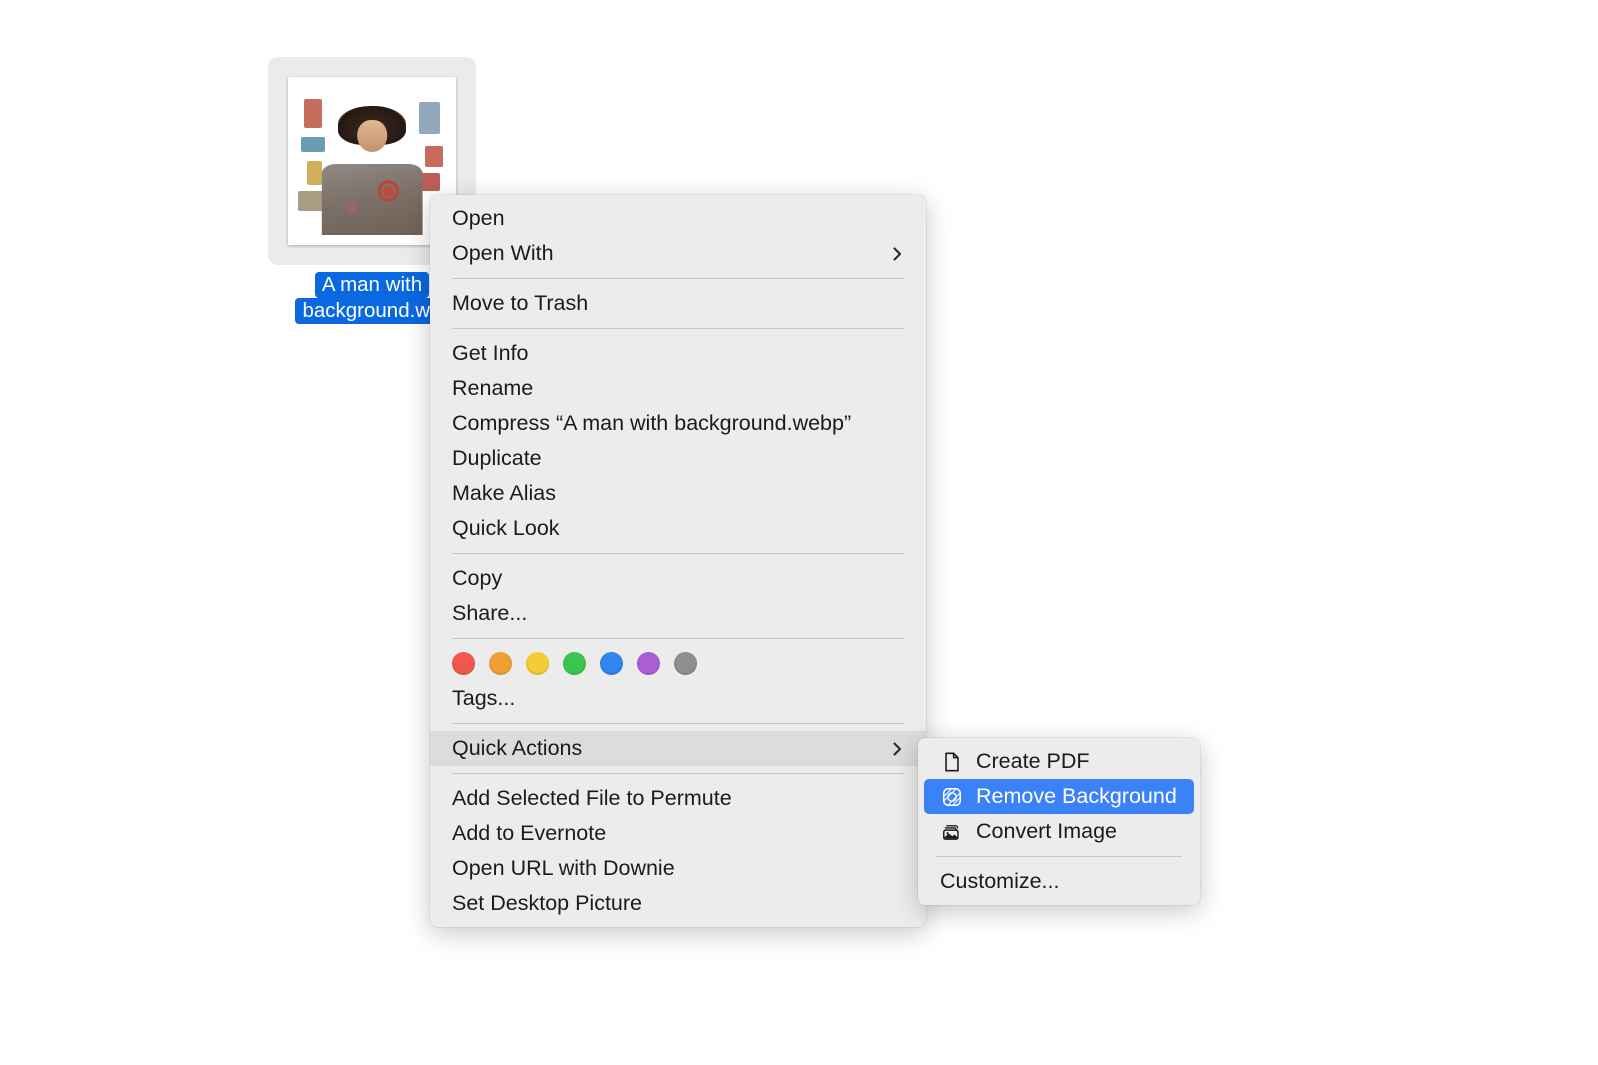 The width and height of the screenshot is (1598, 1065). What do you see at coordinates (592, 798) in the screenshot?
I see `menu-item-label: Add Selected File to Permute` at bounding box center [592, 798].